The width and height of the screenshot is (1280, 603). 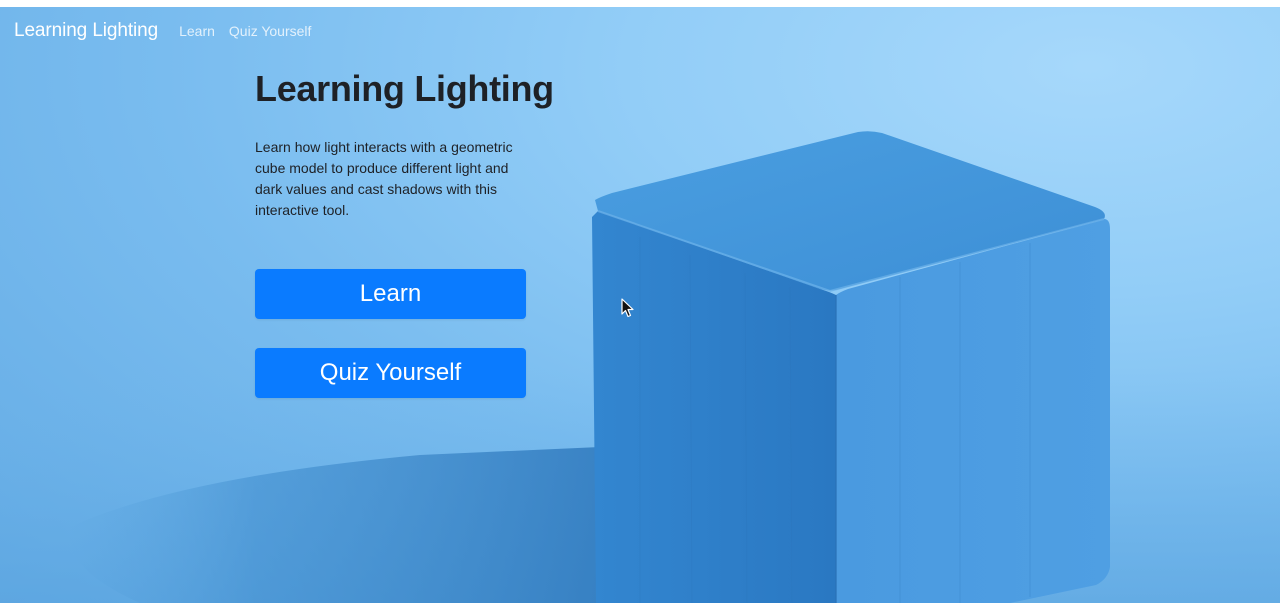 What do you see at coordinates (627, 308) in the screenshot?
I see `arrow-cursor-icon` at bounding box center [627, 308].